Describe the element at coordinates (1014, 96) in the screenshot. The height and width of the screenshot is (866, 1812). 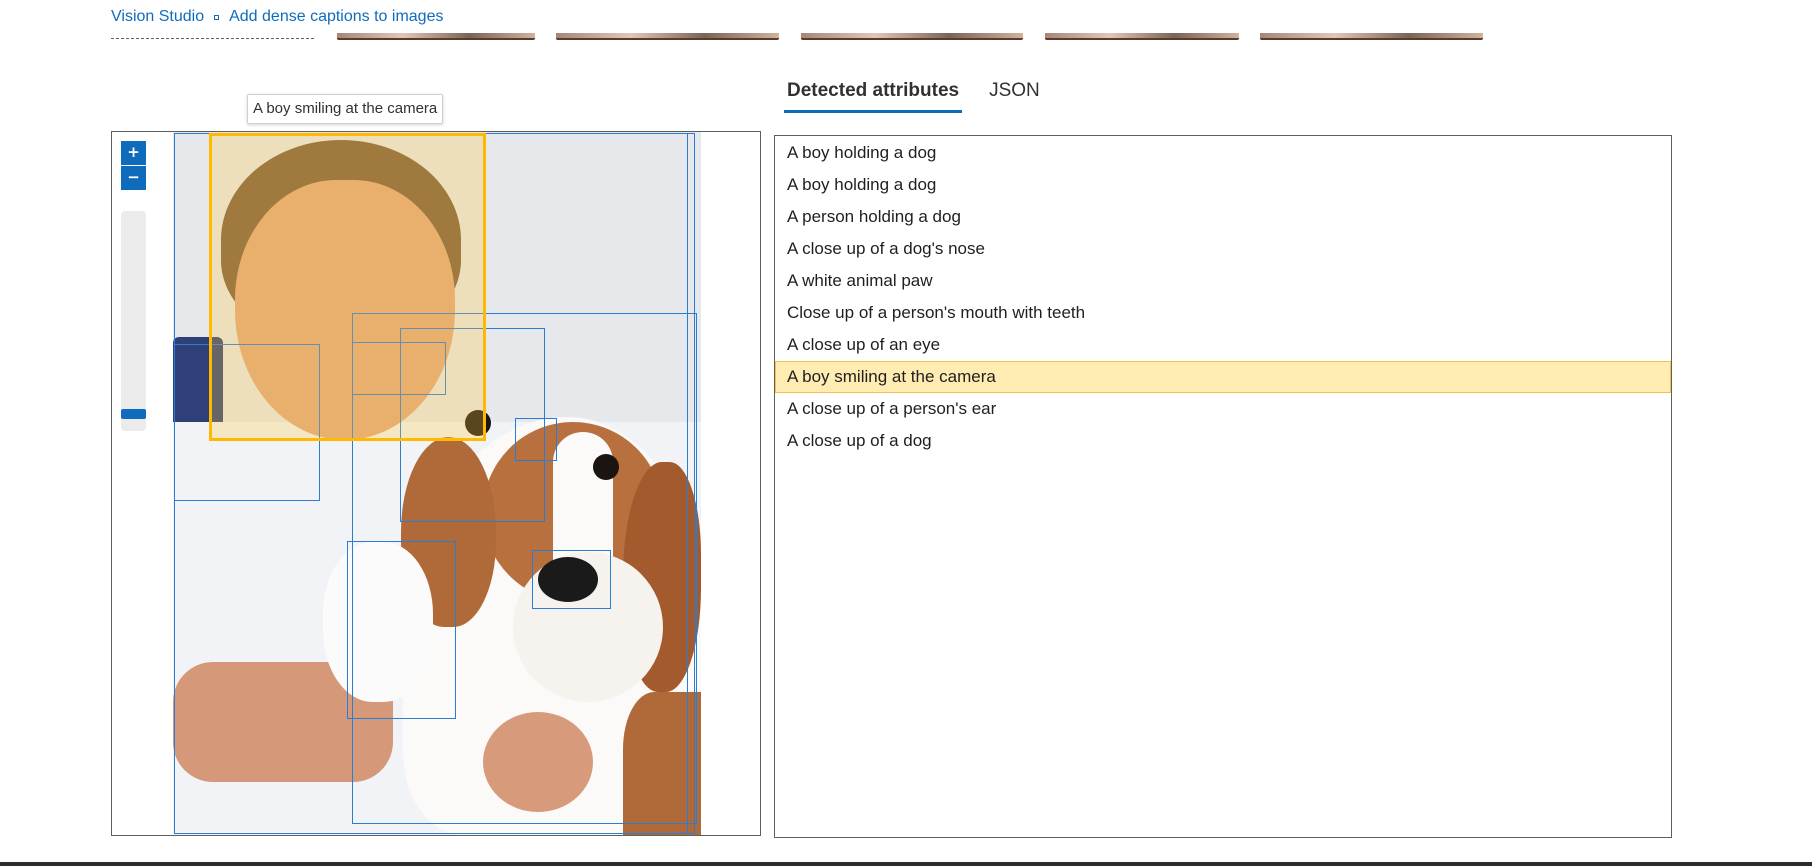
I see `tab-json: JSON` at that location.